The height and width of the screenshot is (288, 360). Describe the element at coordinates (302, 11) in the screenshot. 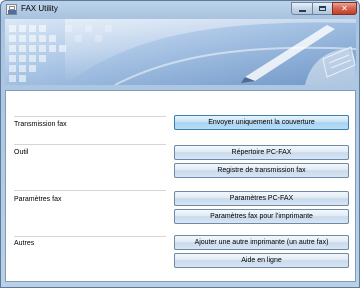

I see `minimize-icon` at that location.